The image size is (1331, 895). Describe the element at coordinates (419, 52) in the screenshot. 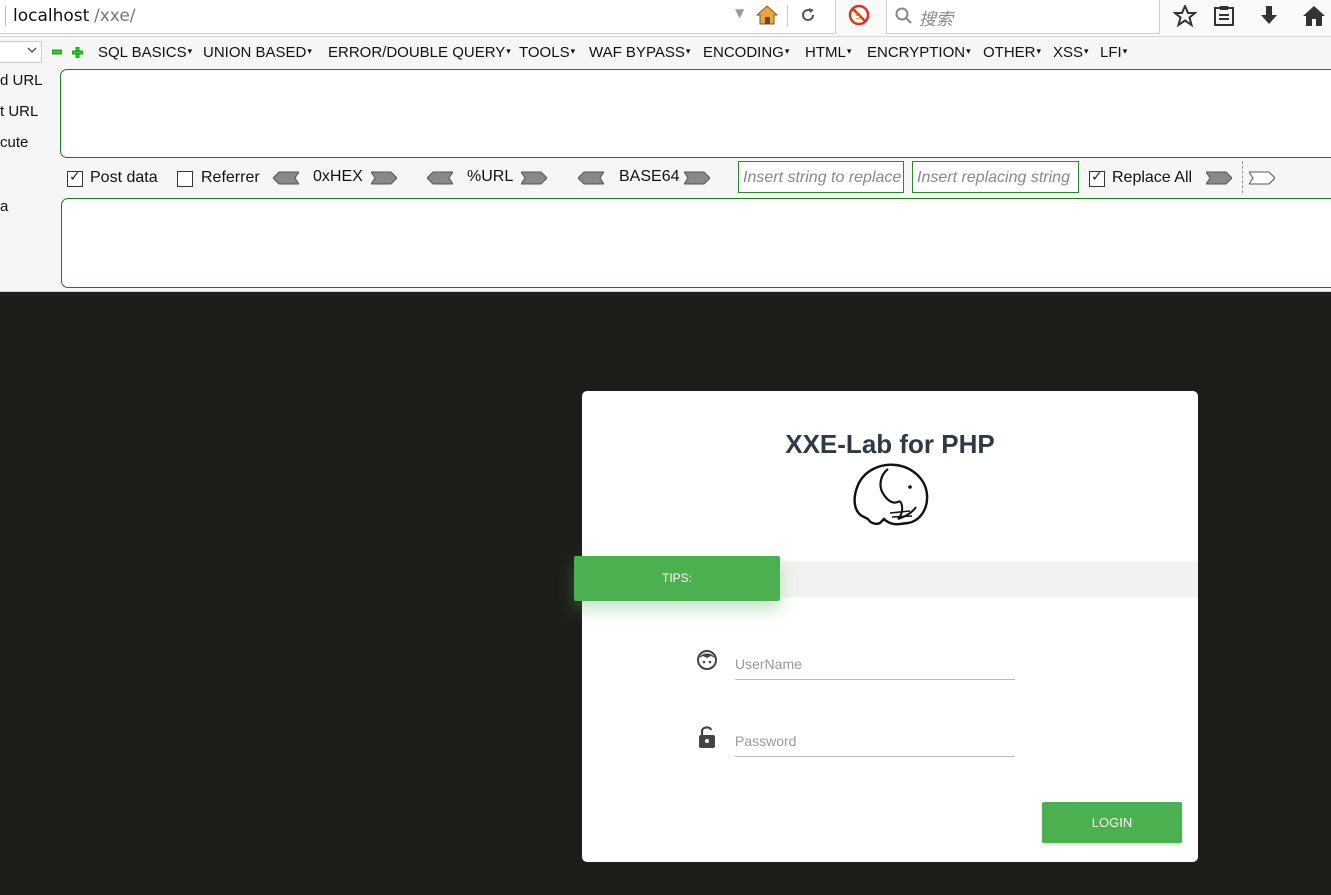

I see `menu-error-double-query: ERROR/DOUBLE QUERY` at that location.